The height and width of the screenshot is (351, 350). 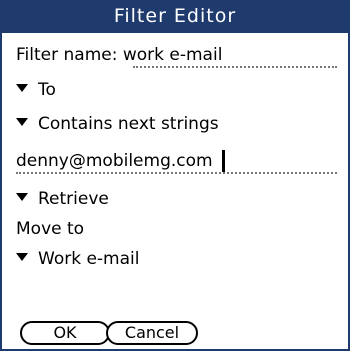 I want to click on ok-button: OK, so click(x=65, y=333).